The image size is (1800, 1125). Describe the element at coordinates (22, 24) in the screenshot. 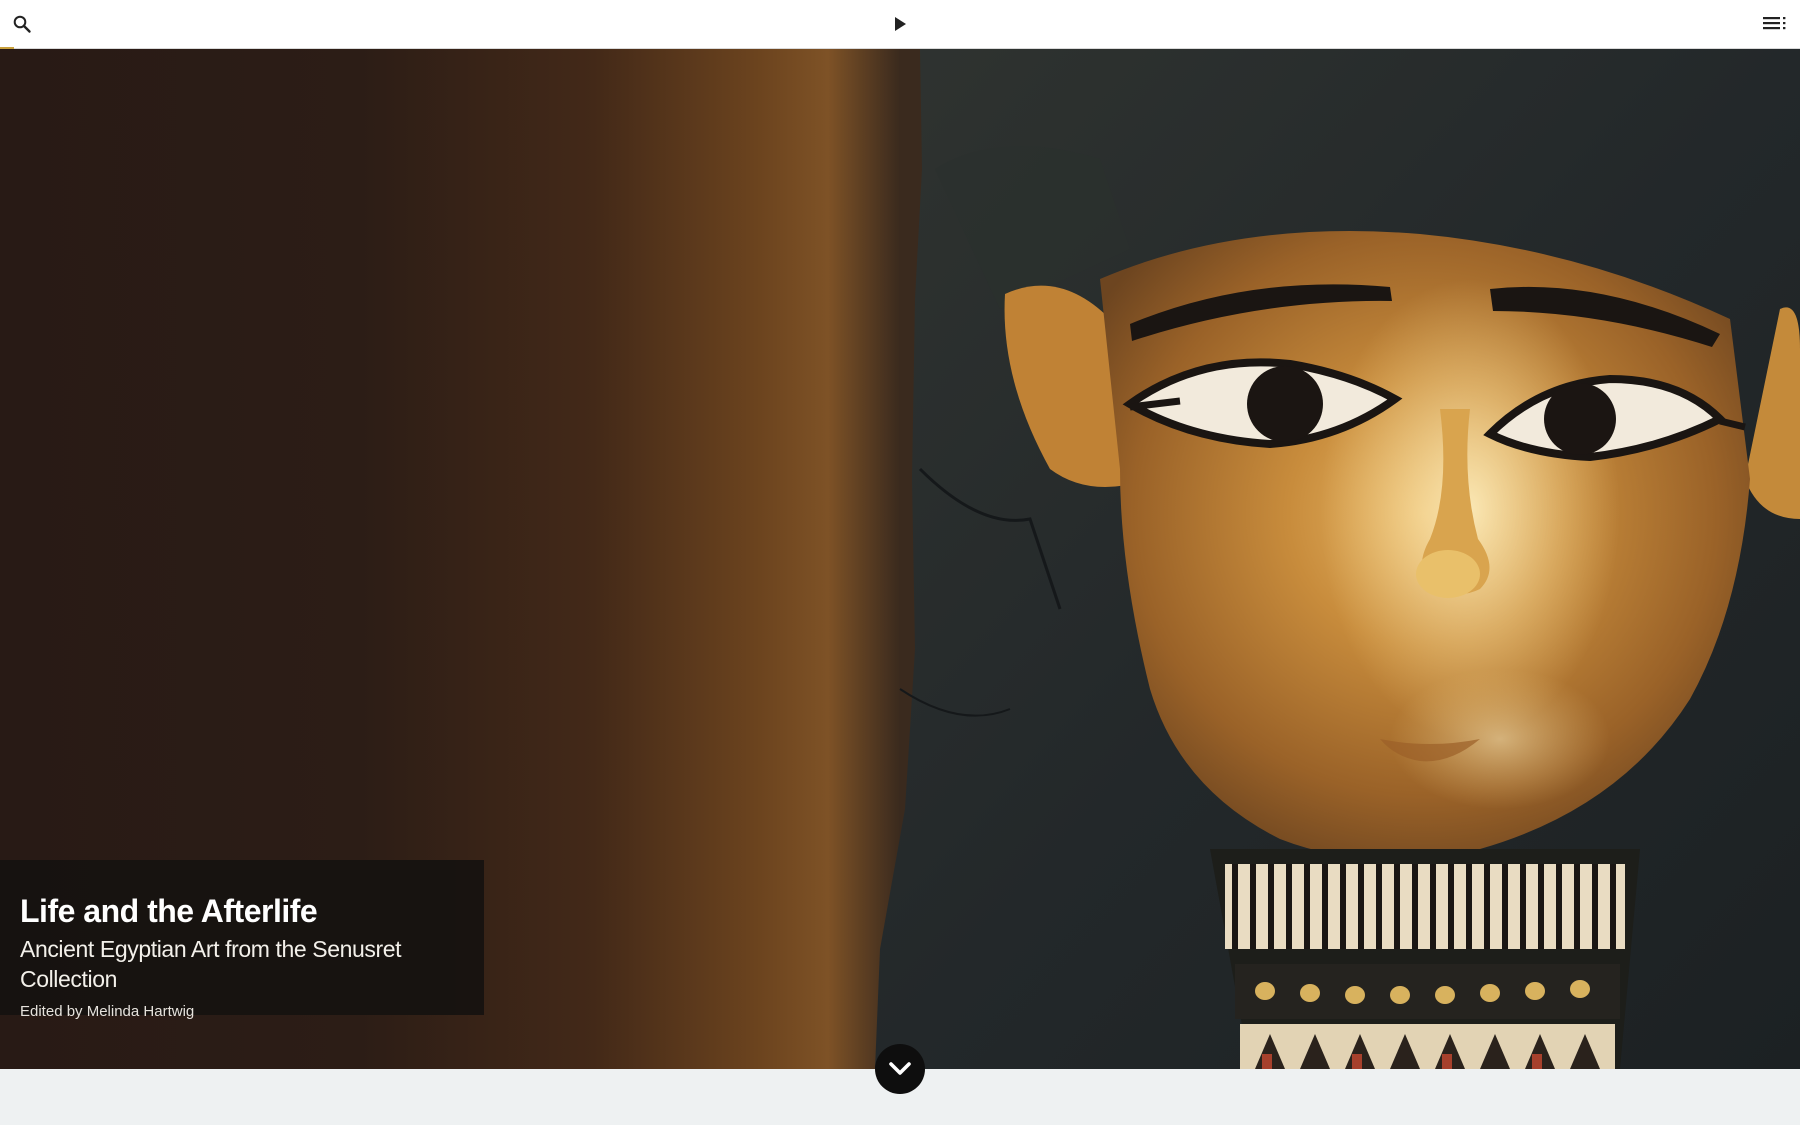

I see `search-icon` at that location.